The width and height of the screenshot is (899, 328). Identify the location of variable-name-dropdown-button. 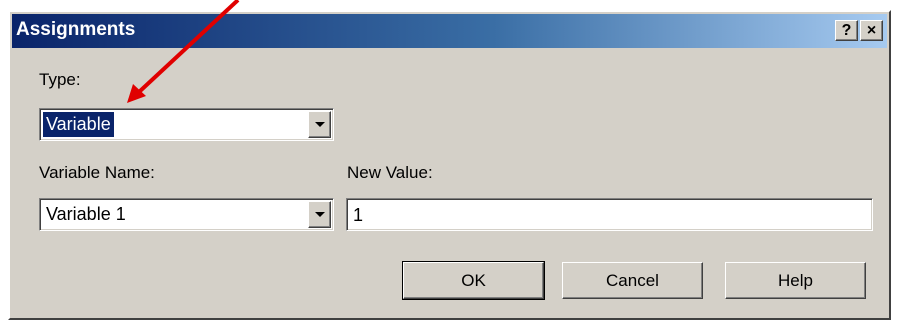
(319, 214).